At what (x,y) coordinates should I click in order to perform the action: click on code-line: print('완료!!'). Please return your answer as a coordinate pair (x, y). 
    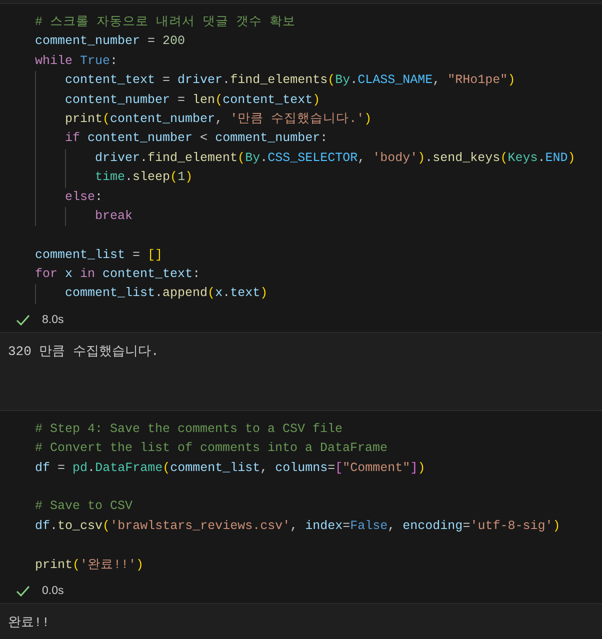
    Looking at the image, I should click on (89, 565).